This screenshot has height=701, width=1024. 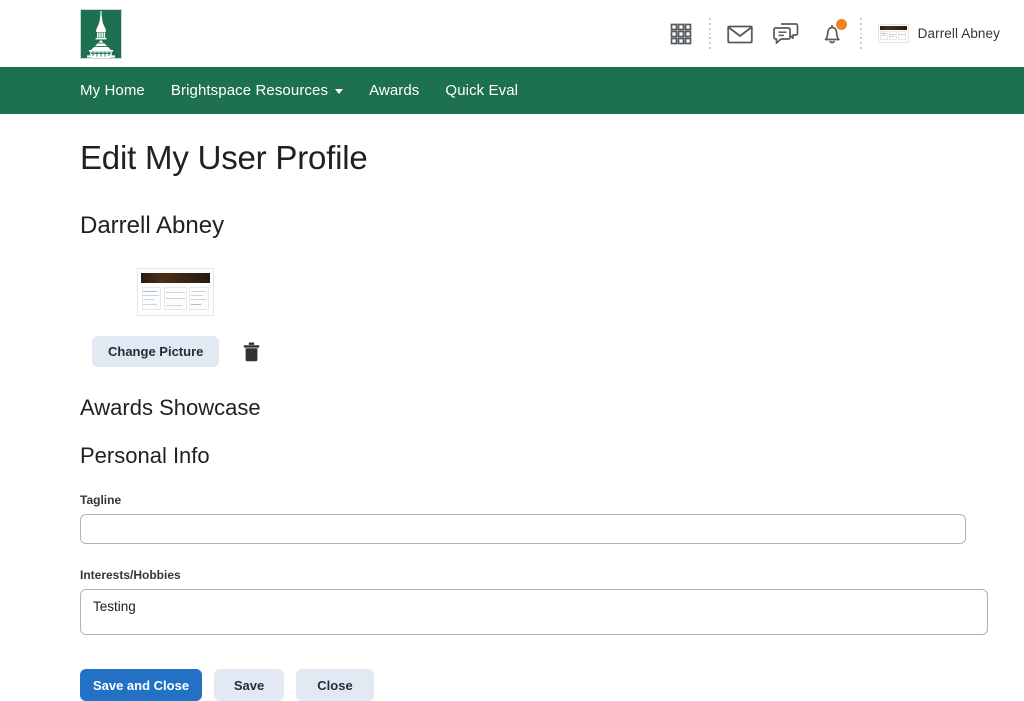 I want to click on form-actions: Save and Close Save Close, so click(x=542, y=685).